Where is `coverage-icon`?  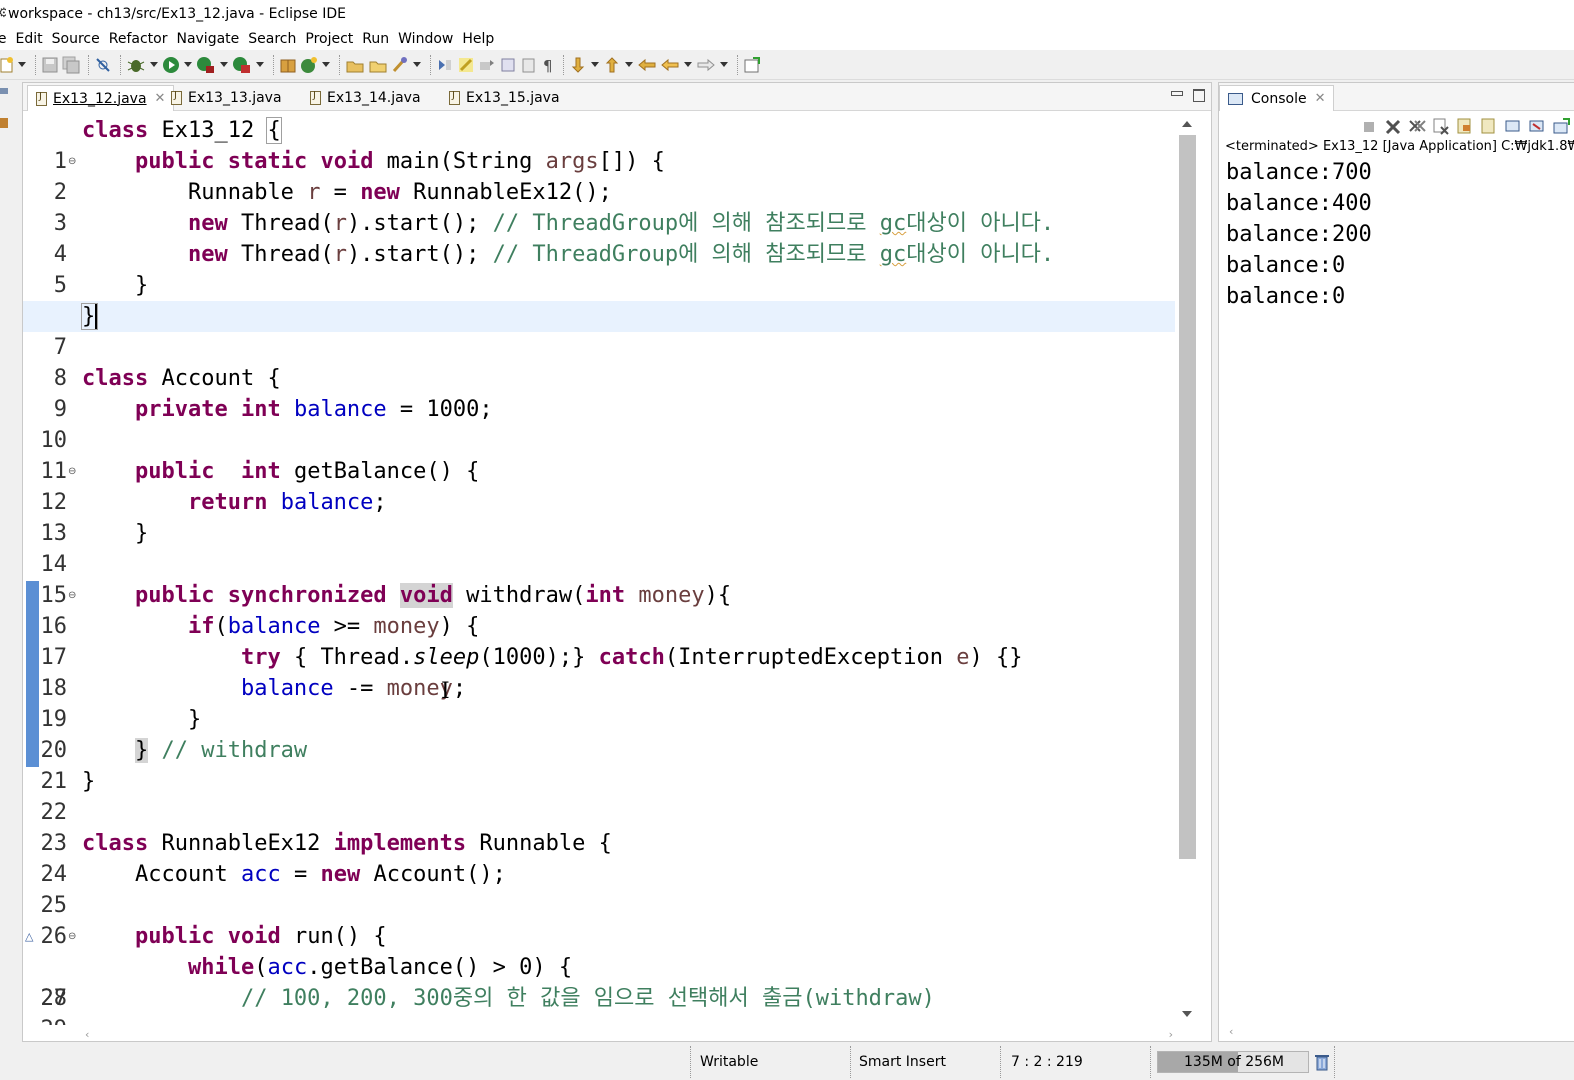
coverage-icon is located at coordinates (206, 65).